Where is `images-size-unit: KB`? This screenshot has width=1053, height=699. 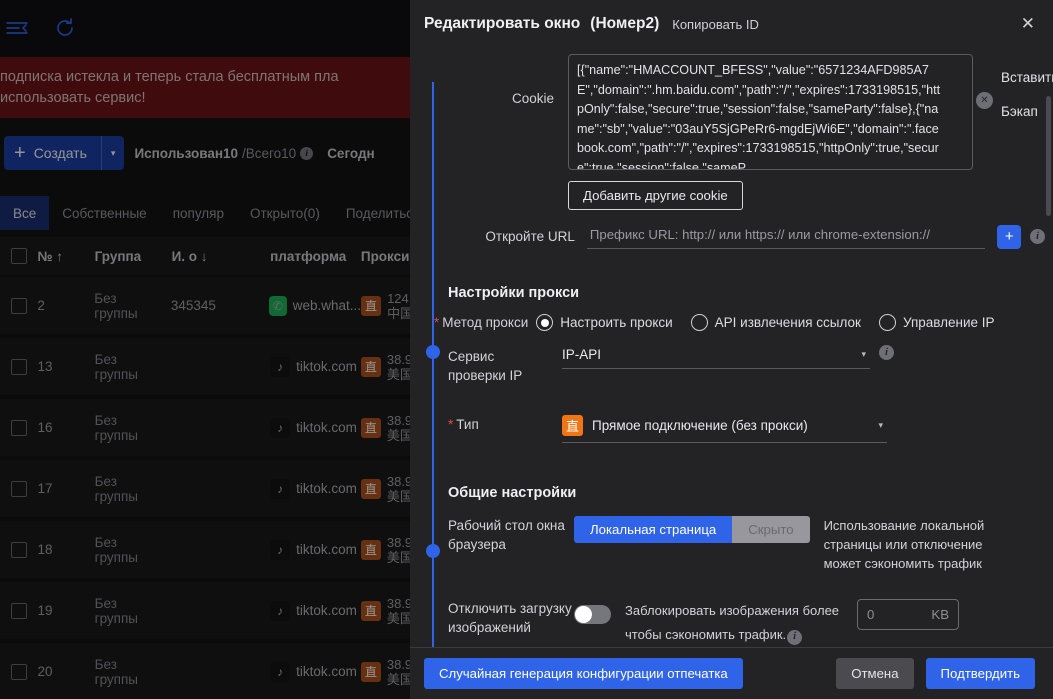
images-size-unit: KB is located at coordinates (940, 614).